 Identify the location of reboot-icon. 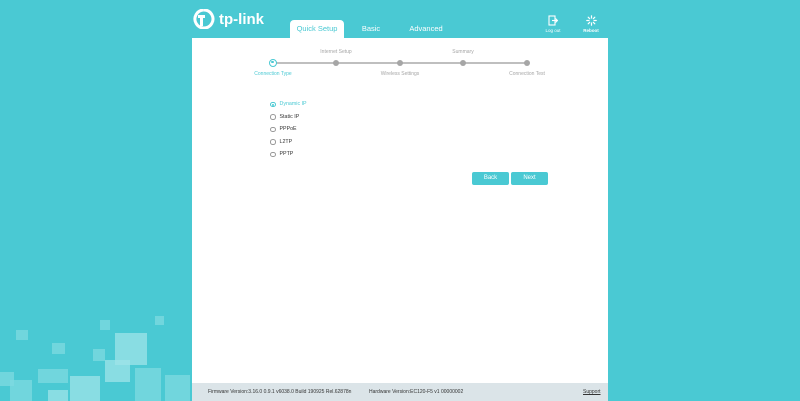
(591, 20).